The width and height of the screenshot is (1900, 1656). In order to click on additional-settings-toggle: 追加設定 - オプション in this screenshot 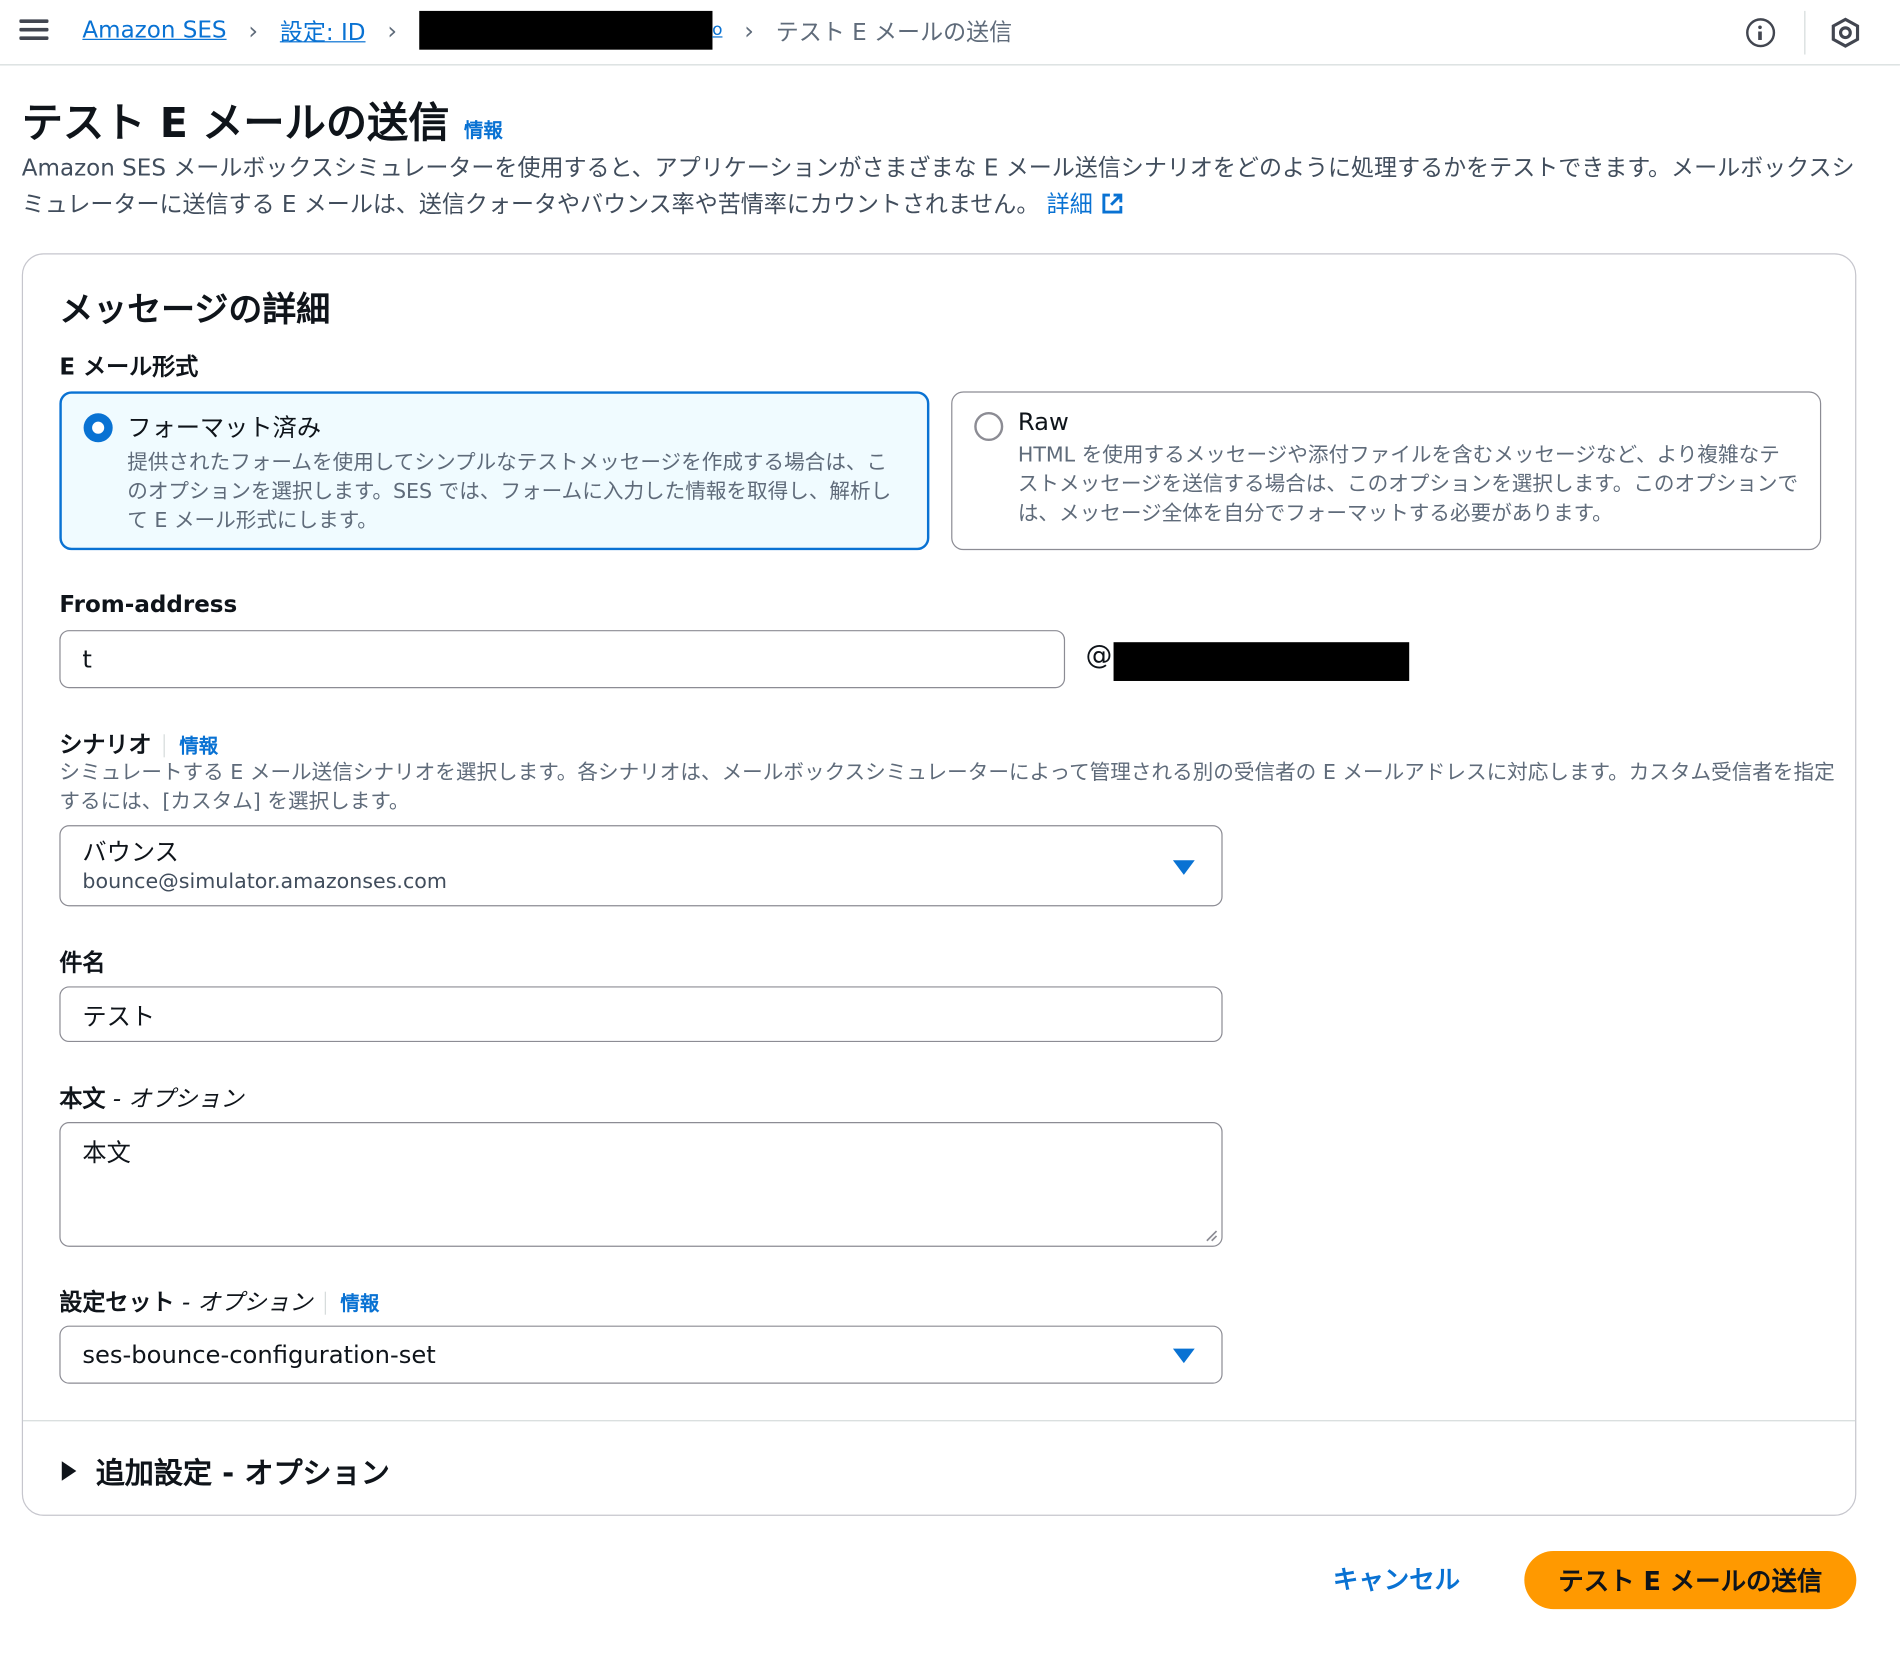, I will do `click(225, 1470)`.